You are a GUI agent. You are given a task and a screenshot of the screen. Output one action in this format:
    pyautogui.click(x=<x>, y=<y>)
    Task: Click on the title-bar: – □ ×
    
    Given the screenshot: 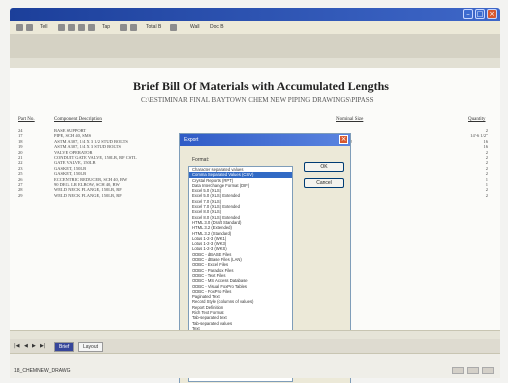 What is the action you would take?
    pyautogui.click(x=255, y=14)
    